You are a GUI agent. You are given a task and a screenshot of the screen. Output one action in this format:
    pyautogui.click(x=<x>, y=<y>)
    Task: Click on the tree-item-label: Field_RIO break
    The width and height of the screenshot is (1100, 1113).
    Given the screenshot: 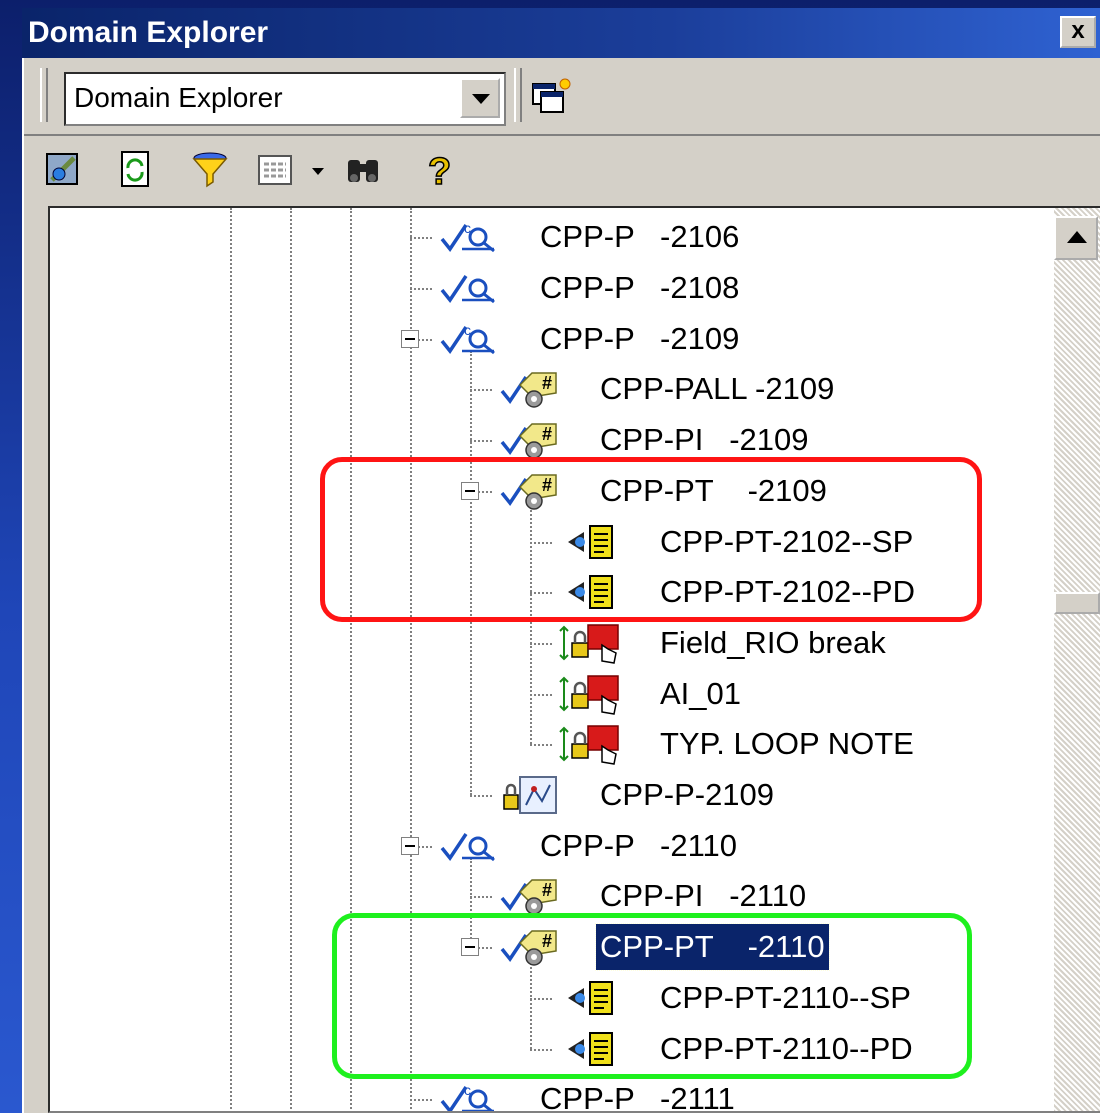 What is the action you would take?
    pyautogui.click(x=773, y=643)
    